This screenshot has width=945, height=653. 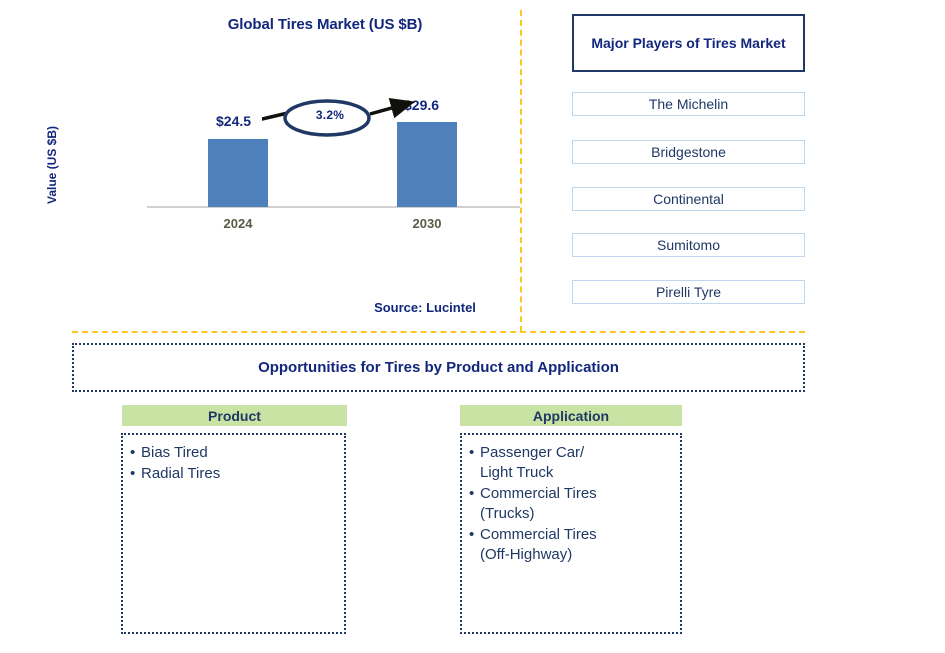 What do you see at coordinates (234, 121) in the screenshot?
I see `bar-value-2024: $24.5` at bounding box center [234, 121].